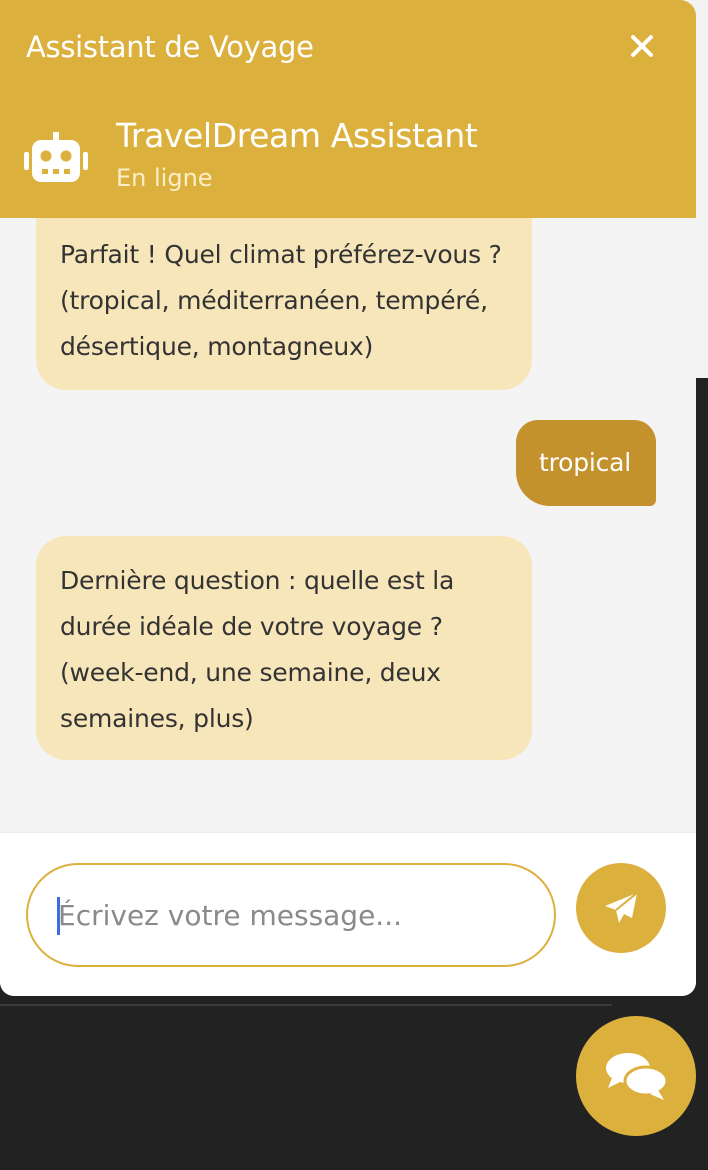  I want to click on robot-icon, so click(56, 157).